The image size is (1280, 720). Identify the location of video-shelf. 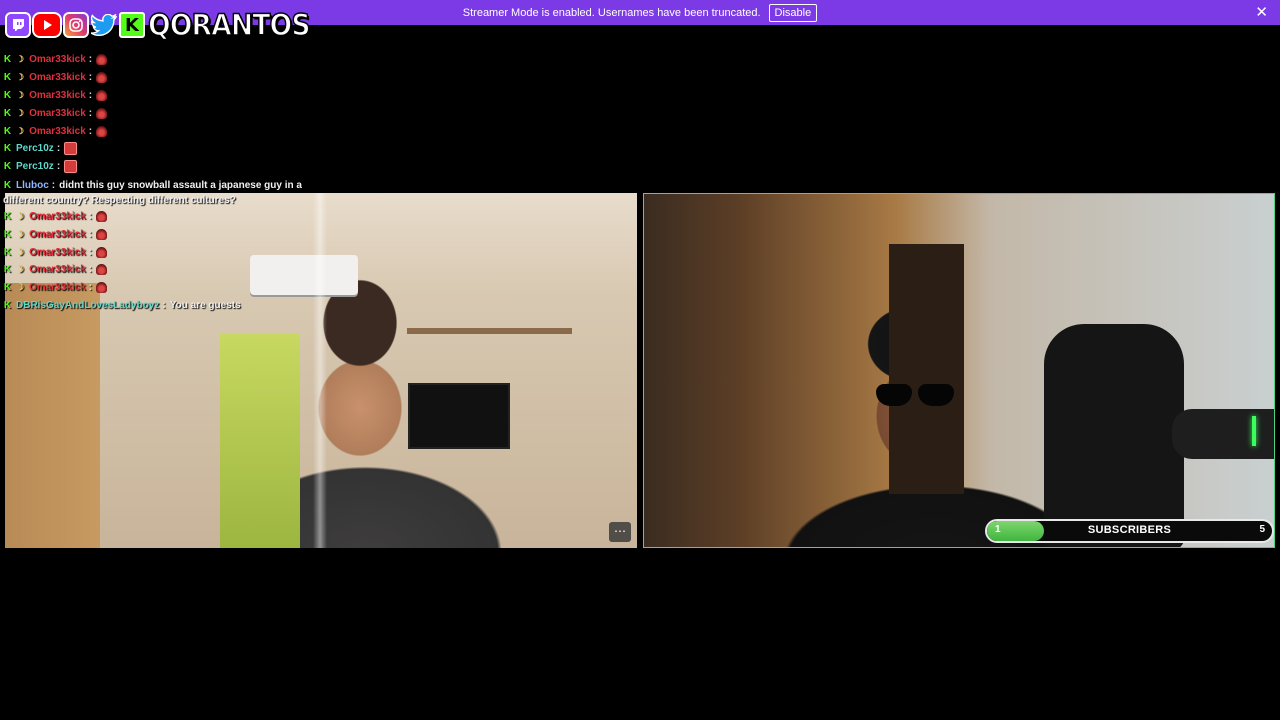
(489, 331).